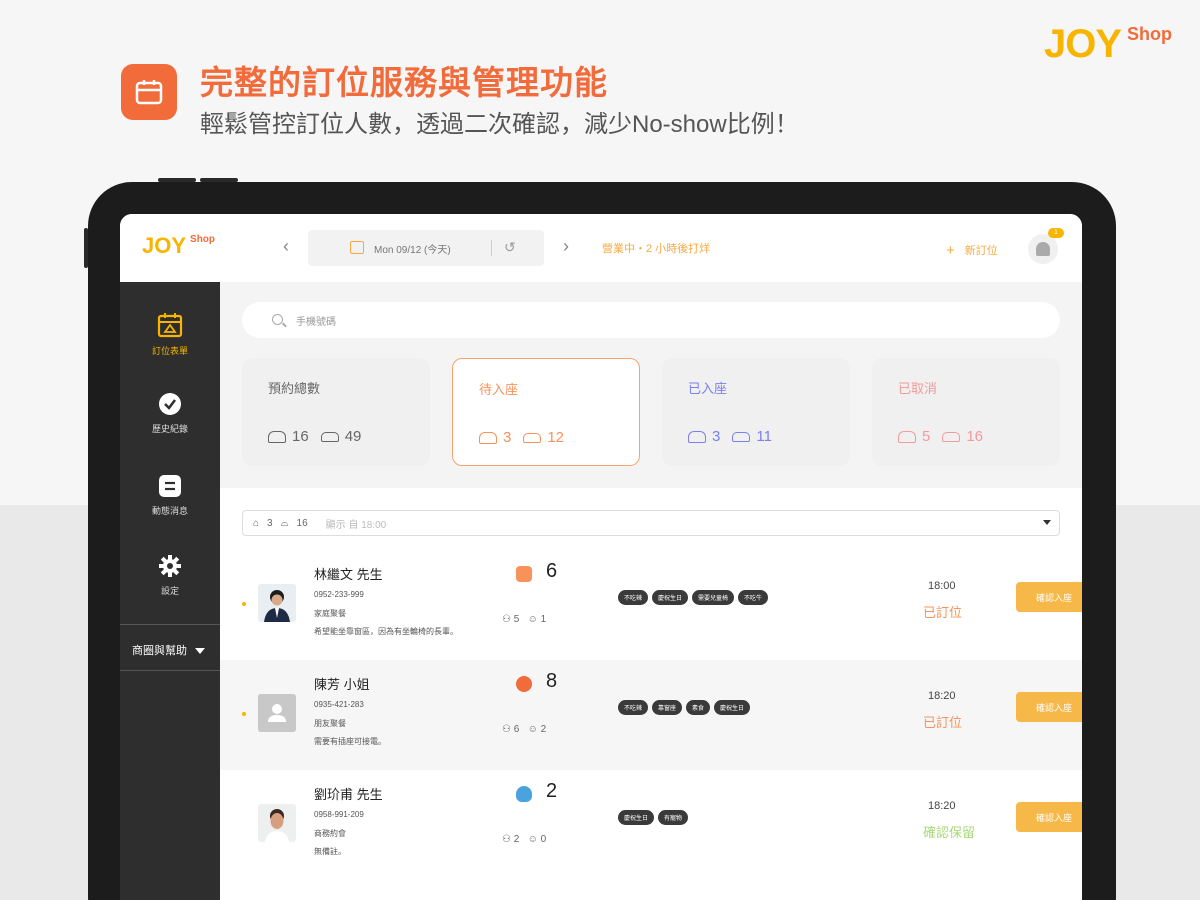 The height and width of the screenshot is (900, 1200). What do you see at coordinates (339, 814) in the screenshot?
I see `guest-phone: 0958-991-209` at bounding box center [339, 814].